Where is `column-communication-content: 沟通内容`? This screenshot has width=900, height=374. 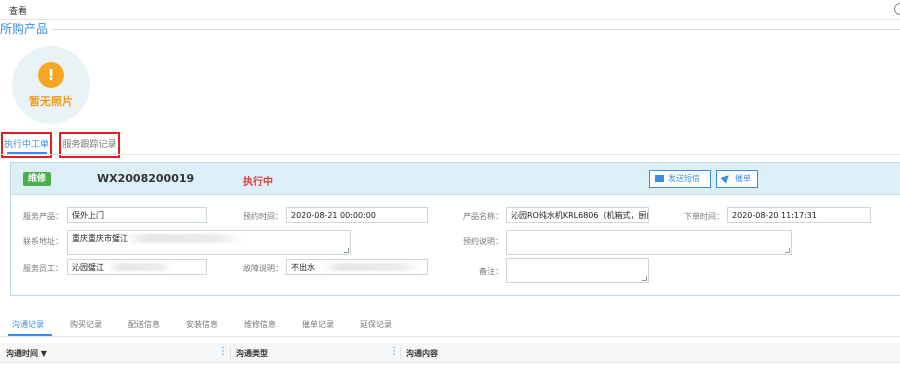 column-communication-content: 沟通内容 is located at coordinates (422, 353).